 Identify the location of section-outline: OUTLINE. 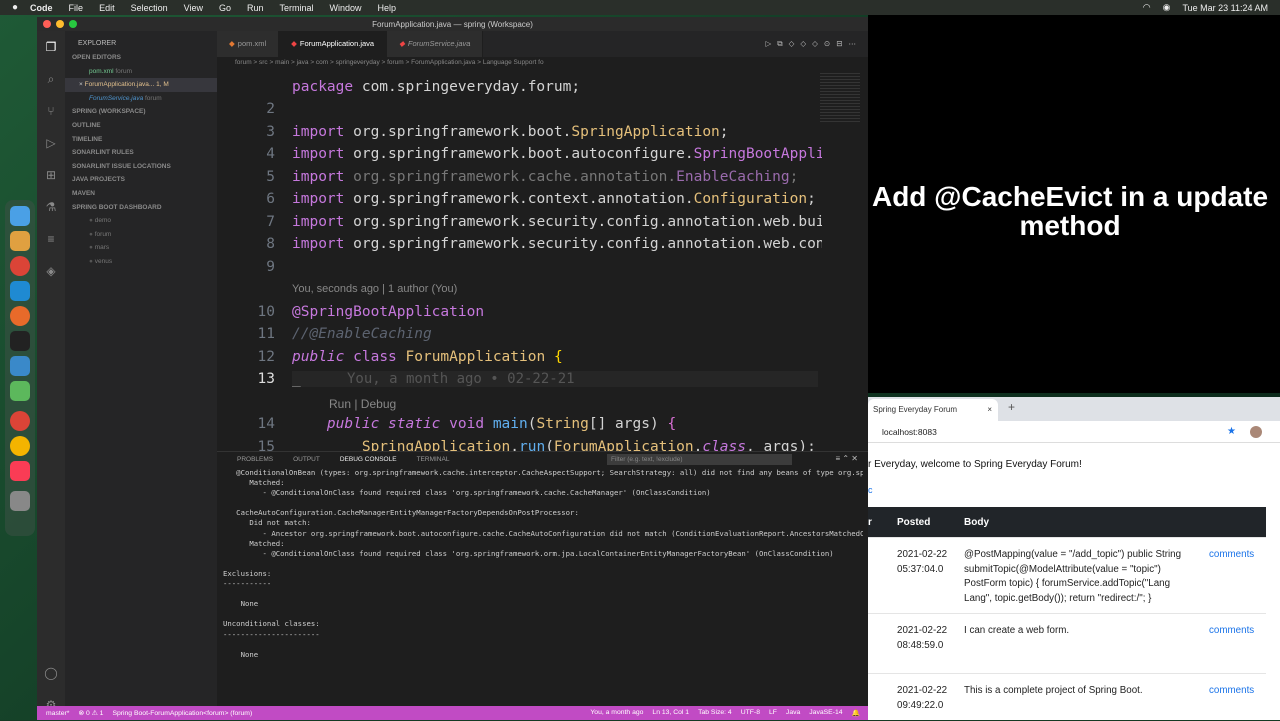
(141, 126).